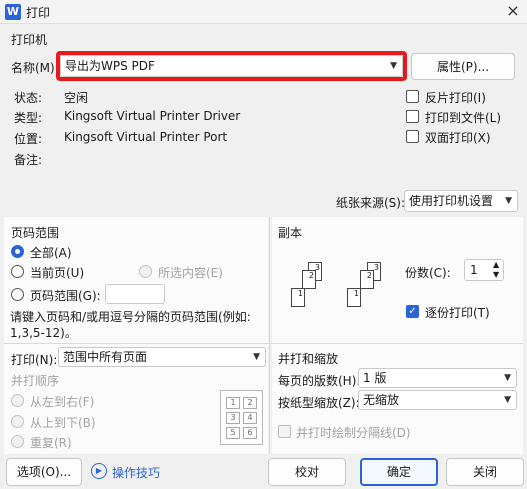 This screenshot has height=489, width=527. I want to click on copies-count-spinner: 1 ▲ ▼, so click(484, 270).